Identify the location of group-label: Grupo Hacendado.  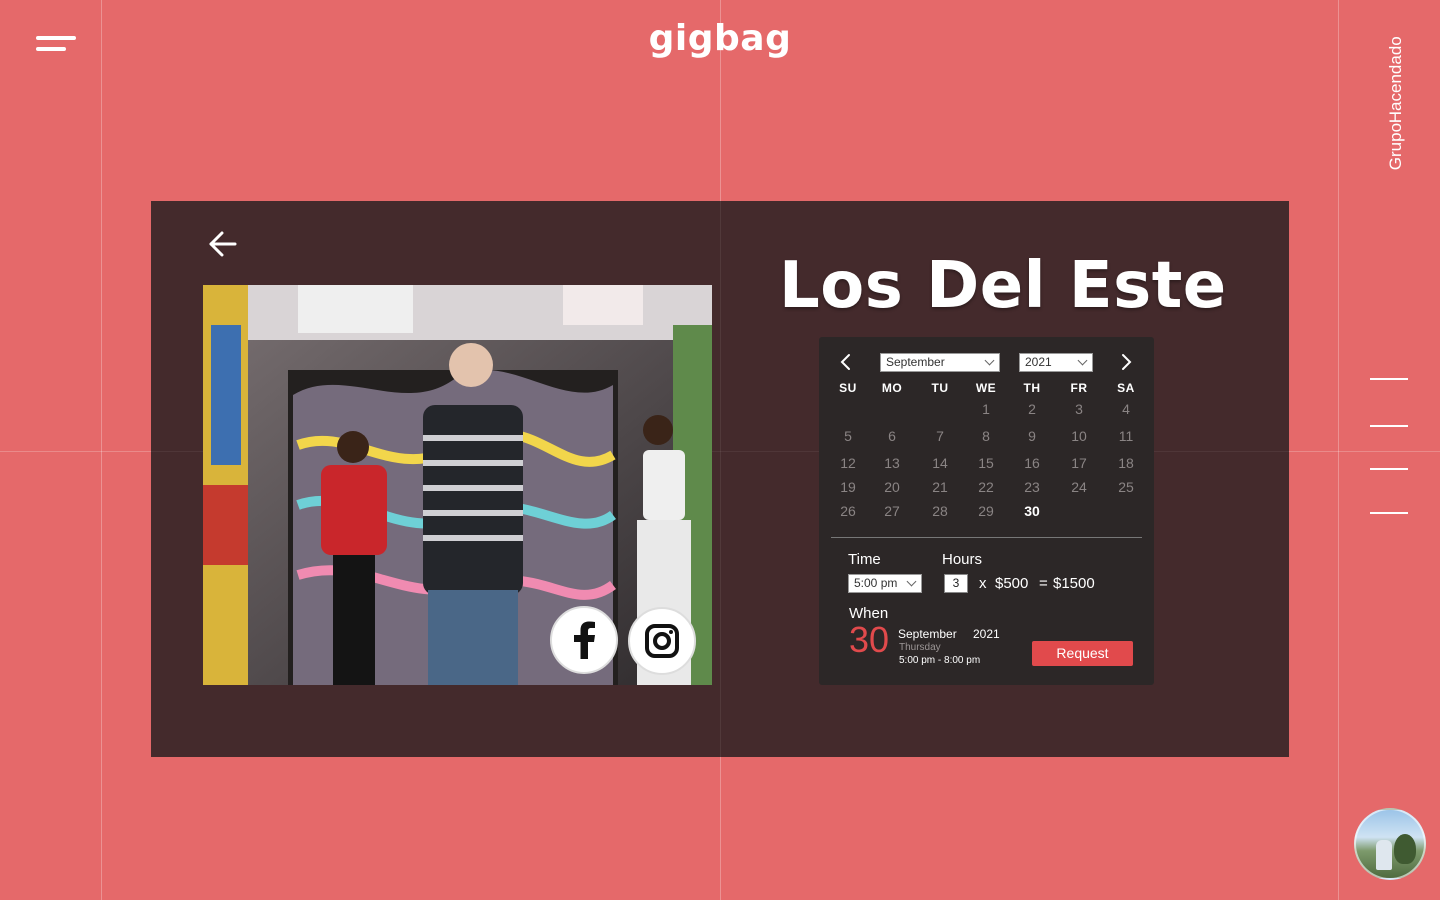
(1396, 103).